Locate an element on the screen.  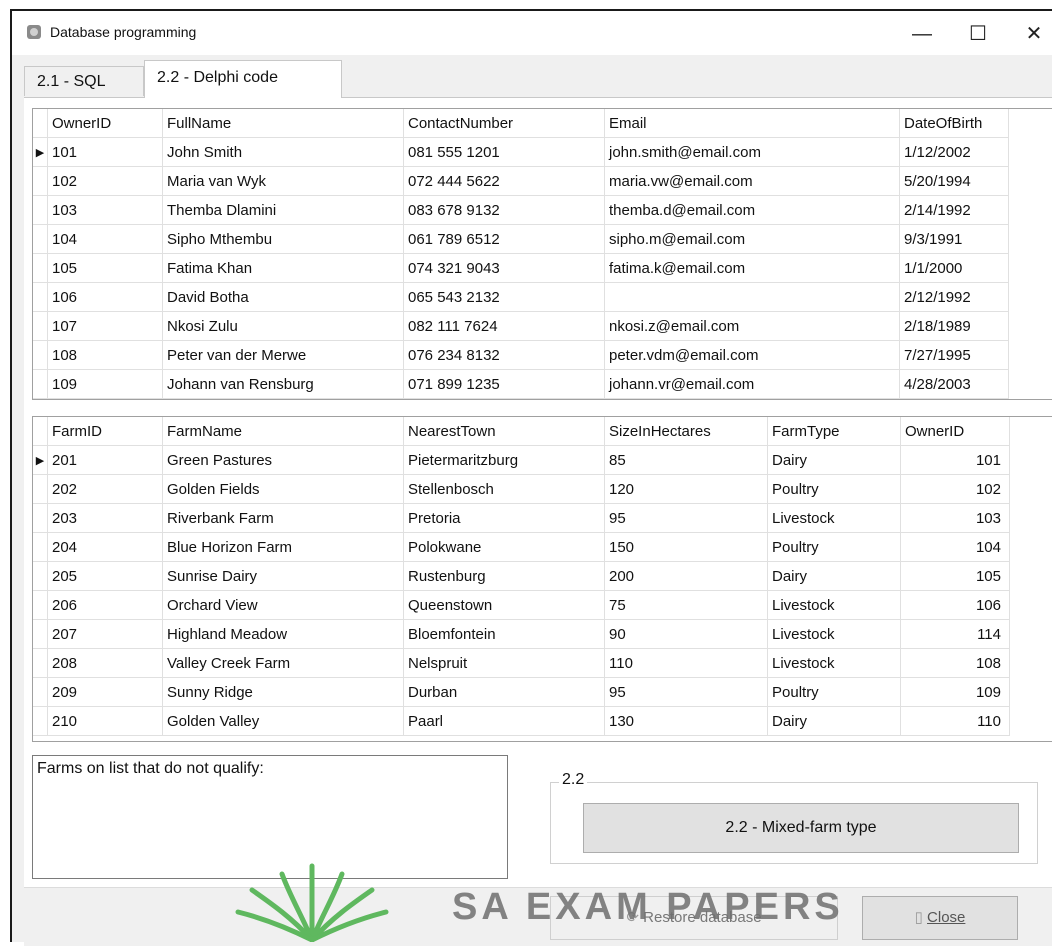
minimize-button: — is located at coordinates (922, 34).